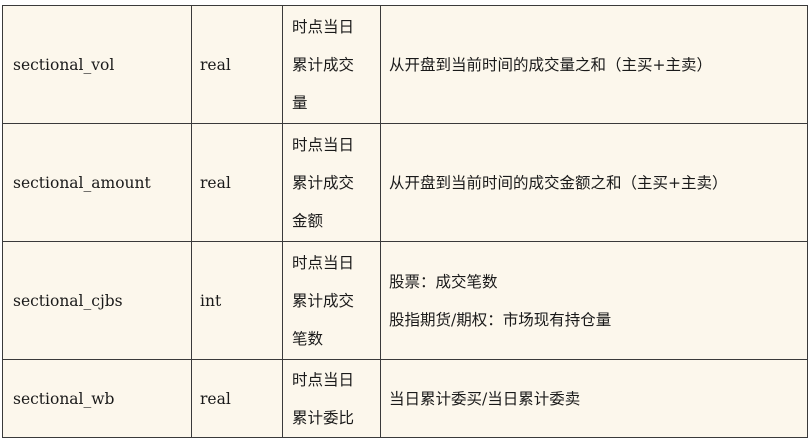 The height and width of the screenshot is (444, 810). I want to click on field-description-cell: 股票：成交笔数 股指期货/期权：市场现有持仓量, so click(594, 300).